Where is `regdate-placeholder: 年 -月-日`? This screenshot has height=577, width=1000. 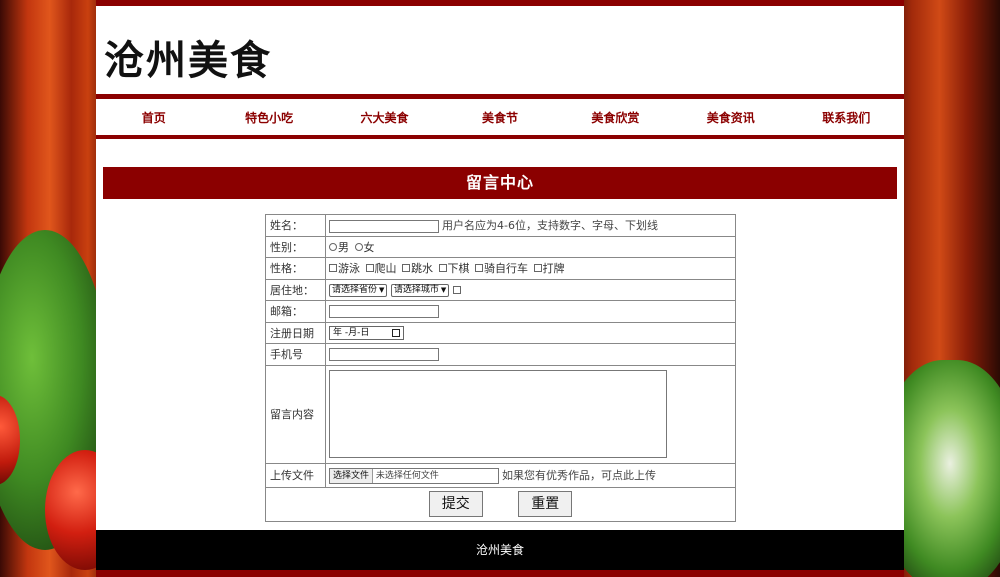
regdate-placeholder: 年 -月-日 is located at coordinates (351, 332).